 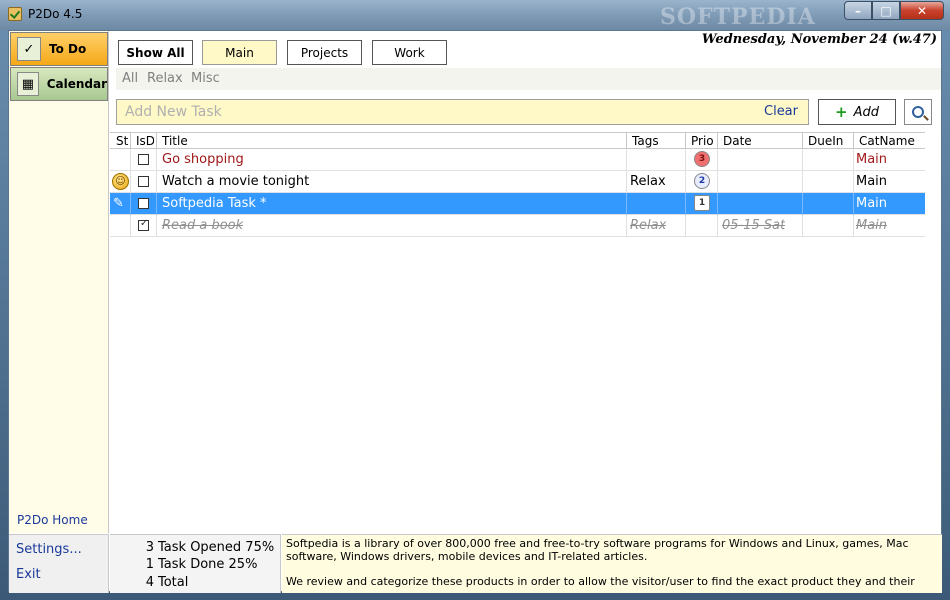 What do you see at coordinates (866, 112) in the screenshot?
I see `add-label: Add` at bounding box center [866, 112].